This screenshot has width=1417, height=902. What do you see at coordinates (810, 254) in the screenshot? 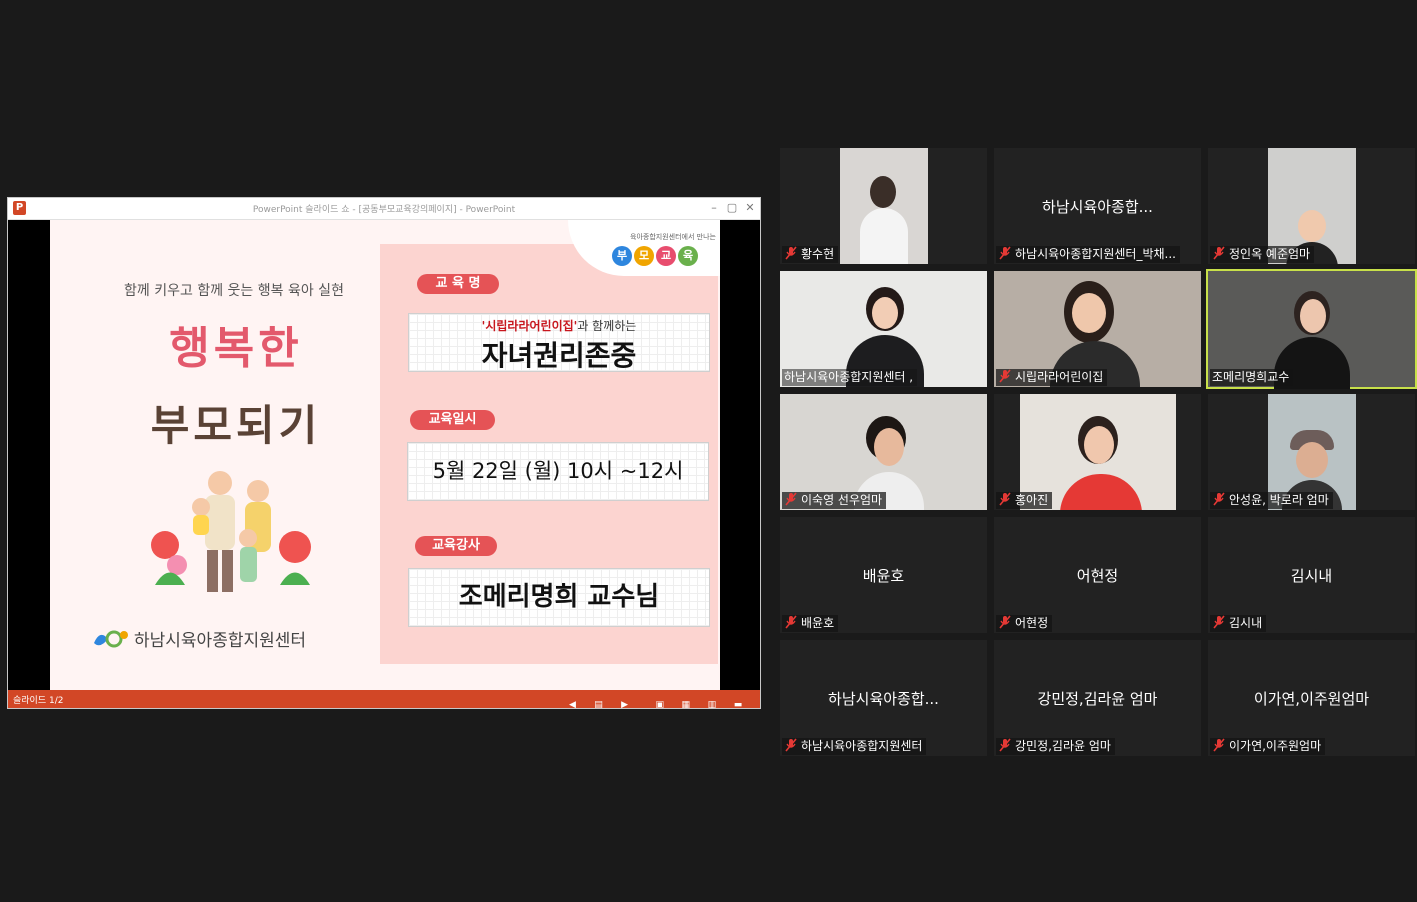
I see `participant-name: 황수현` at bounding box center [810, 254].